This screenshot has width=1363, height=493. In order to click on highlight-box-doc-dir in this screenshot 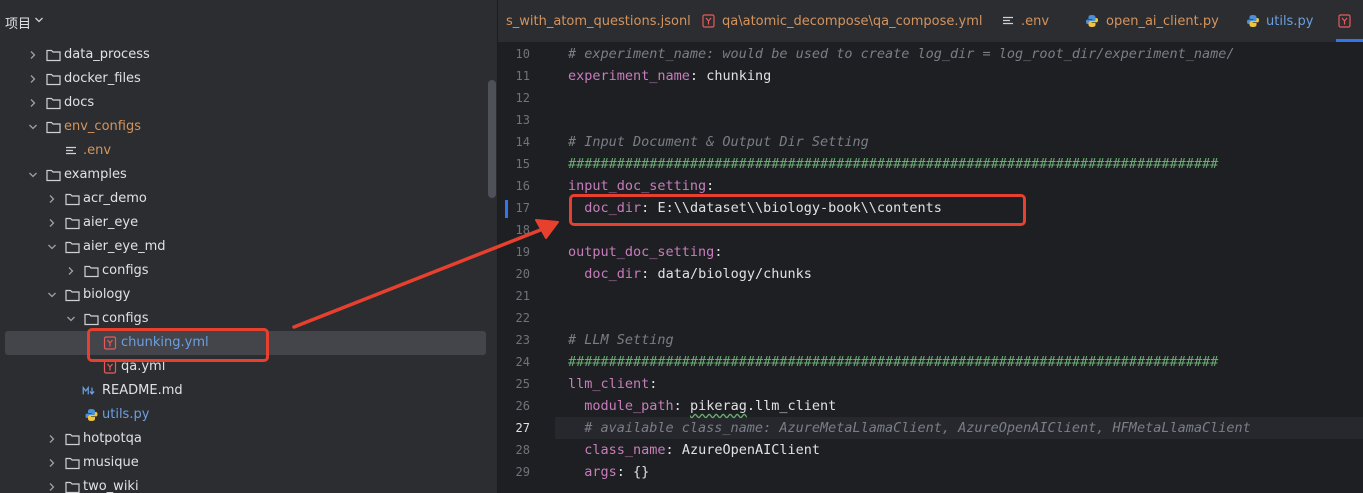, I will do `click(797, 210)`.